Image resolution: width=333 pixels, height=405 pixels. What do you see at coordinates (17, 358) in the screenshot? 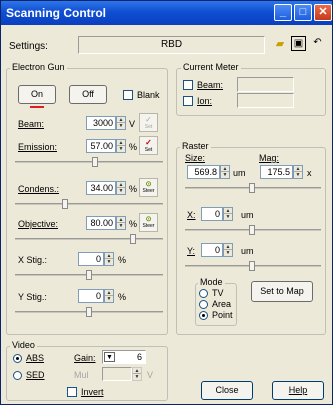
I see `abs-radio` at bounding box center [17, 358].